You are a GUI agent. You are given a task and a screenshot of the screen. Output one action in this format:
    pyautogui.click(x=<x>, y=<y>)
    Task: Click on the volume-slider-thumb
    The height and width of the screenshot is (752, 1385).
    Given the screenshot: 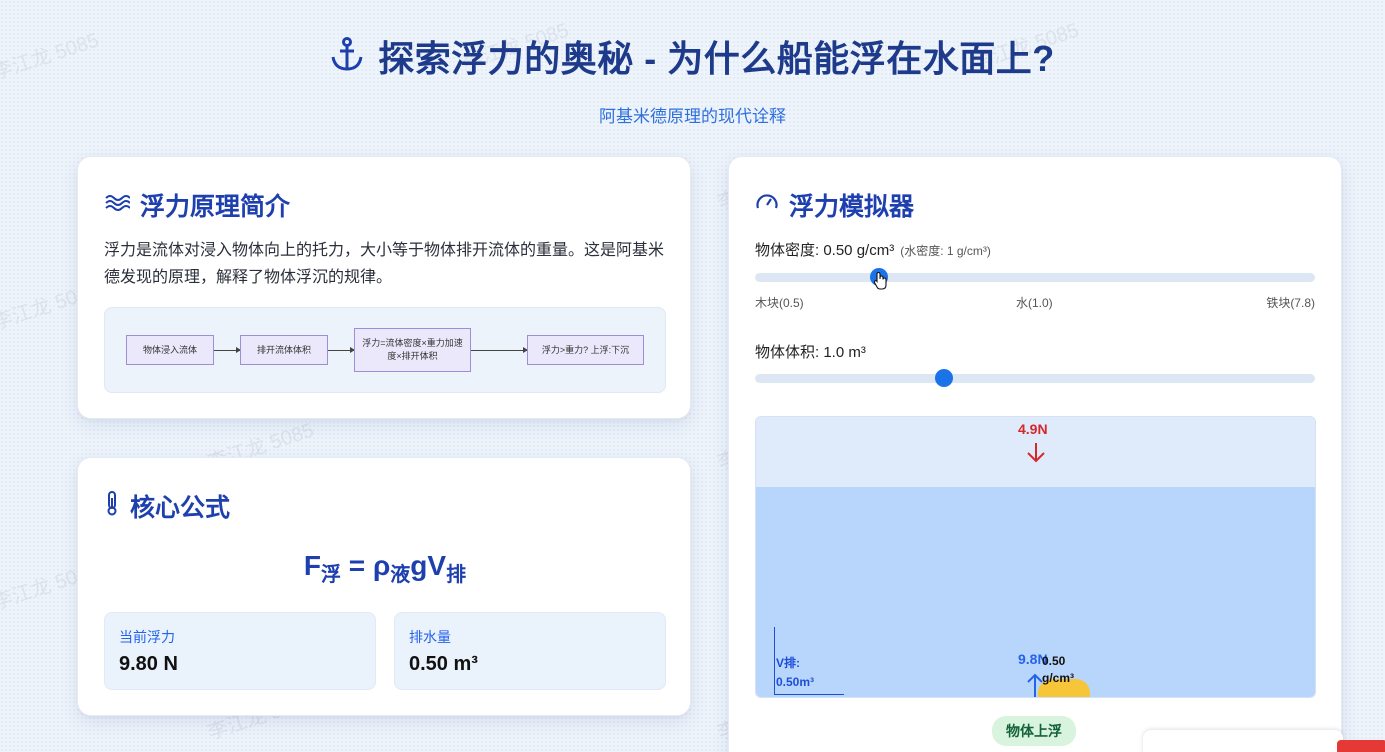 What is the action you would take?
    pyautogui.click(x=944, y=378)
    